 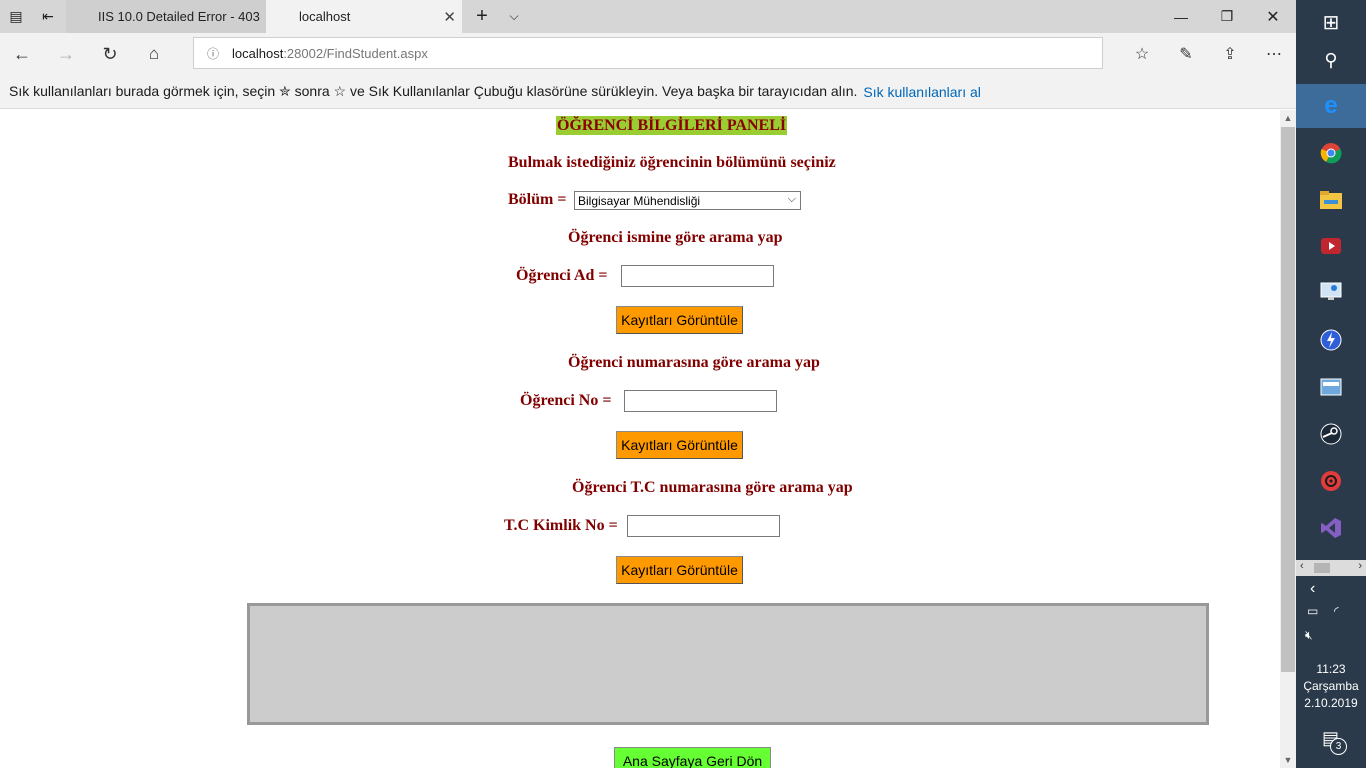 What do you see at coordinates (675, 237) in the screenshot?
I see `section-name-heading: Öğrenci ismine göre arama yap` at bounding box center [675, 237].